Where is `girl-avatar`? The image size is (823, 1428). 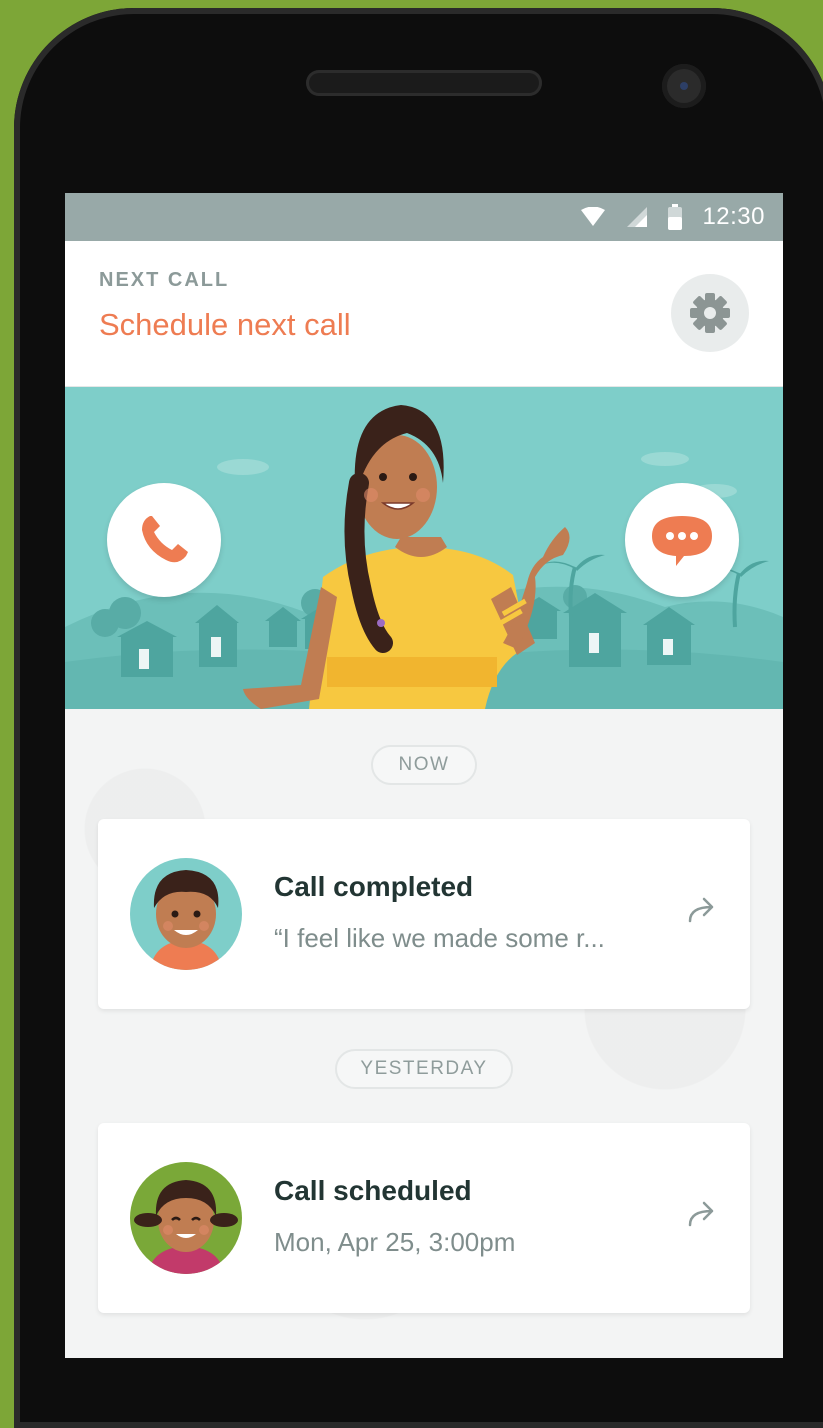
girl-avatar is located at coordinates (186, 1218).